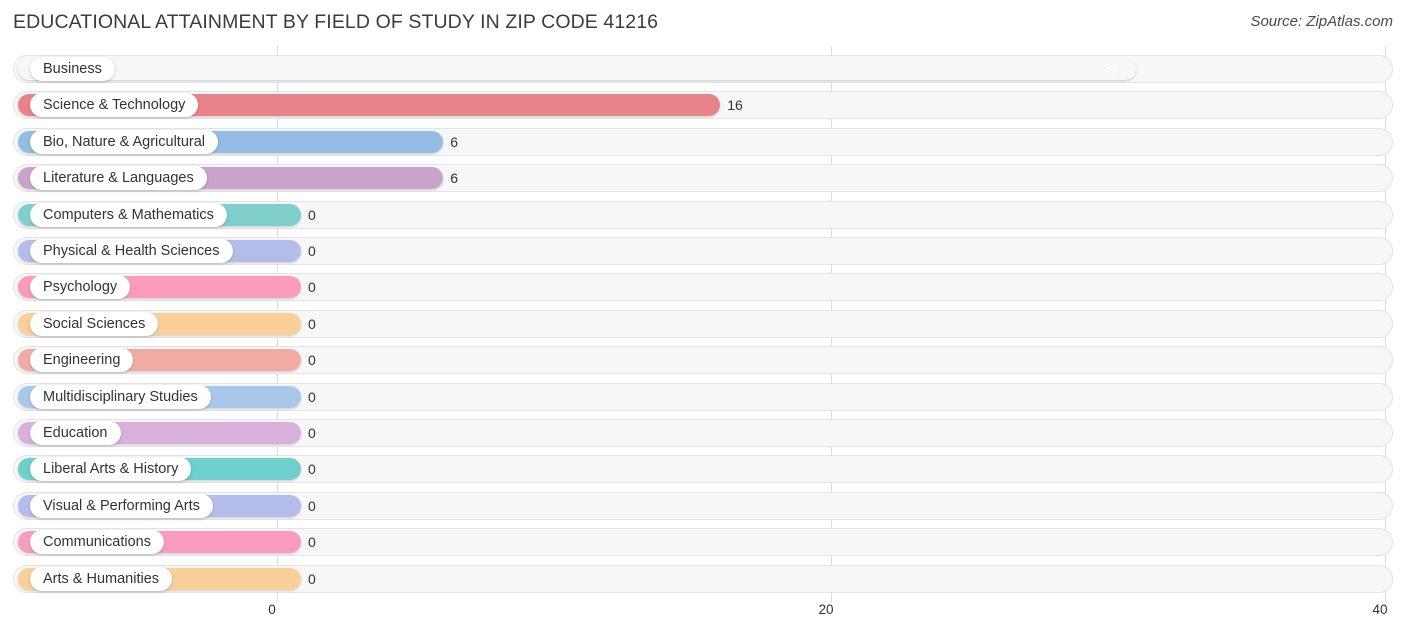  What do you see at coordinates (80, 287) in the screenshot?
I see `bar-category-label: Psychology` at bounding box center [80, 287].